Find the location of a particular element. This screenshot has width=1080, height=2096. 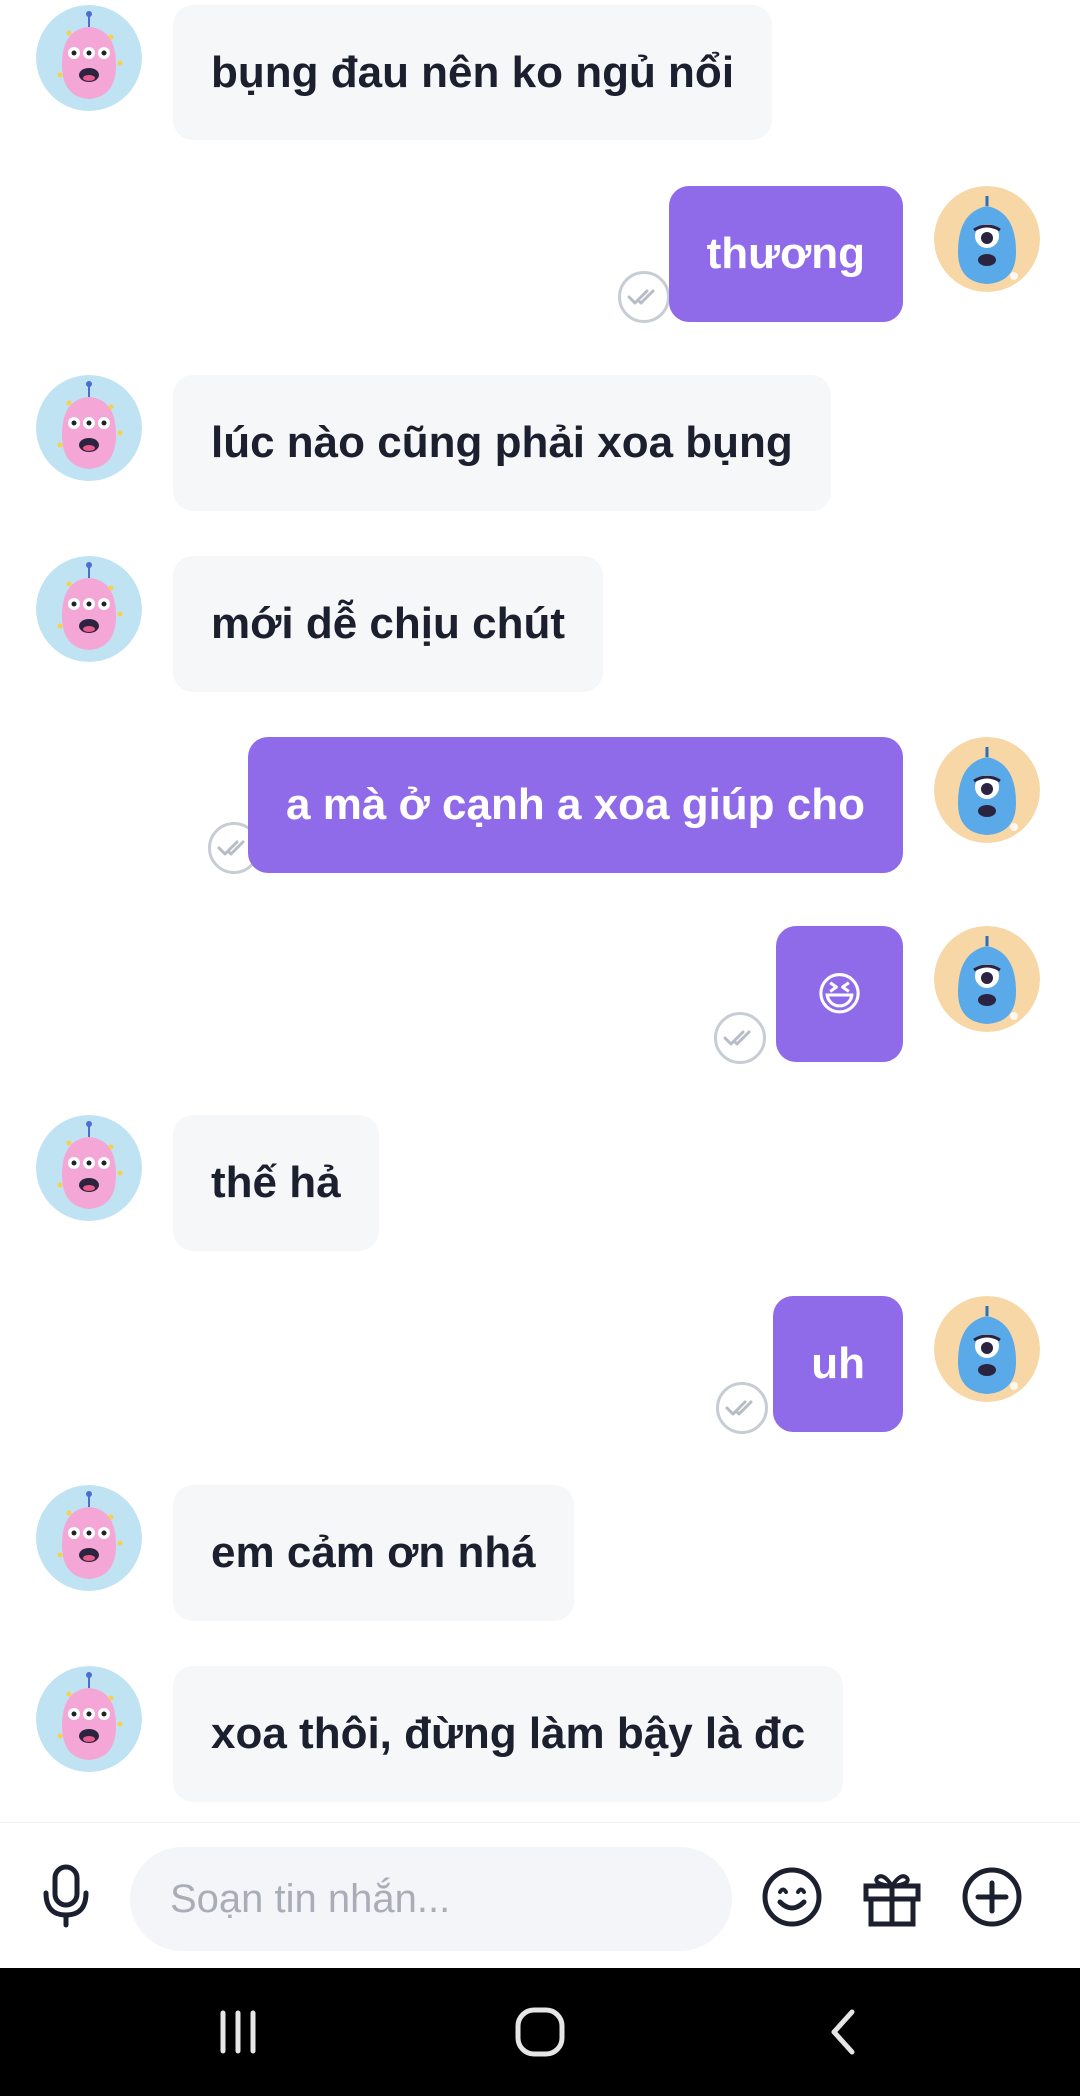

message-input is located at coordinates (451, 1899).